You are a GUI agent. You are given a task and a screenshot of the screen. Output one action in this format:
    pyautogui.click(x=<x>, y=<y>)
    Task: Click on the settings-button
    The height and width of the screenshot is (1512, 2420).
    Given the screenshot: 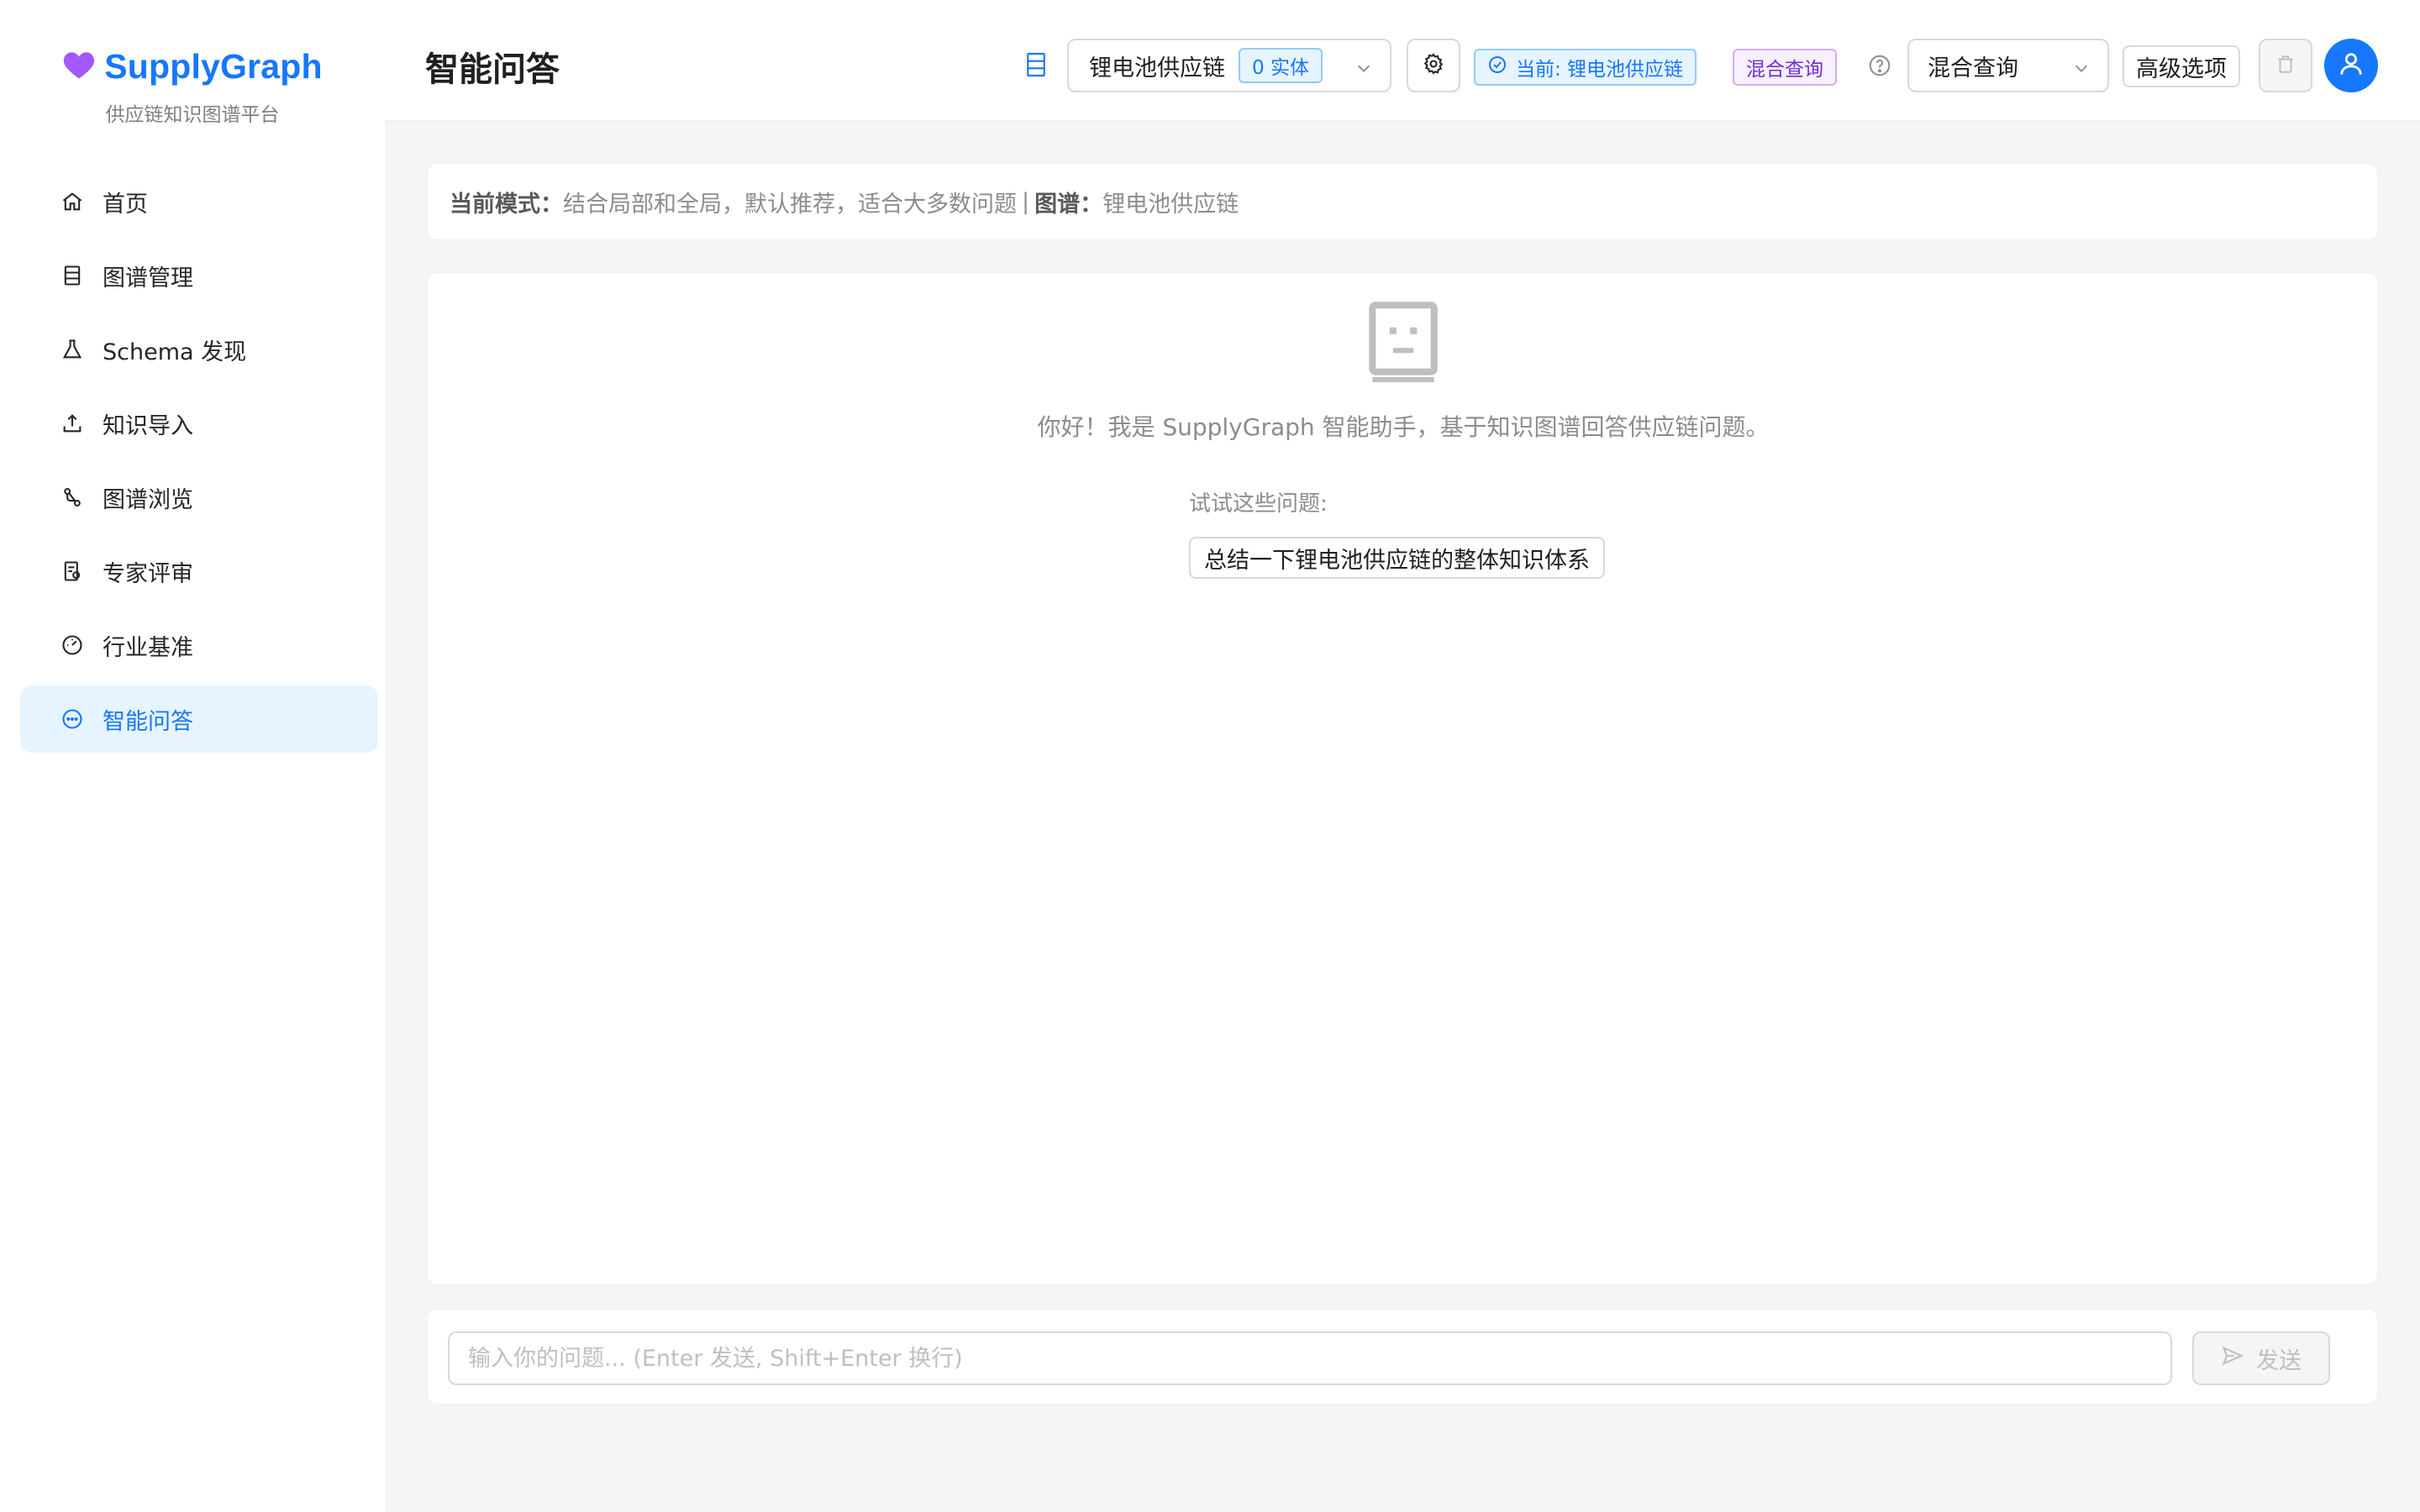 What is the action you would take?
    pyautogui.click(x=1434, y=65)
    